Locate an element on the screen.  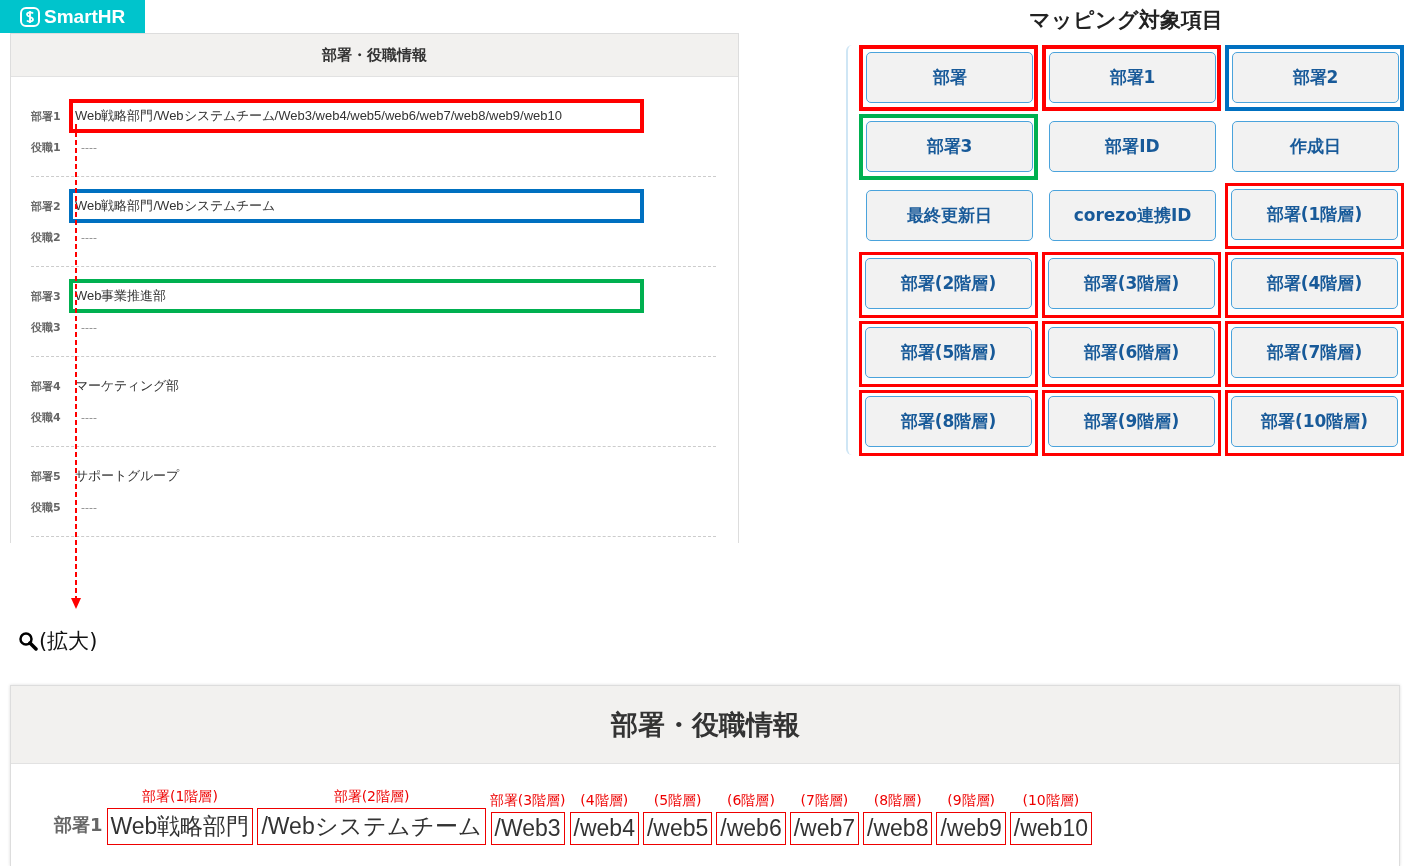
logo-text: SmartHR is located at coordinates (85, 16).